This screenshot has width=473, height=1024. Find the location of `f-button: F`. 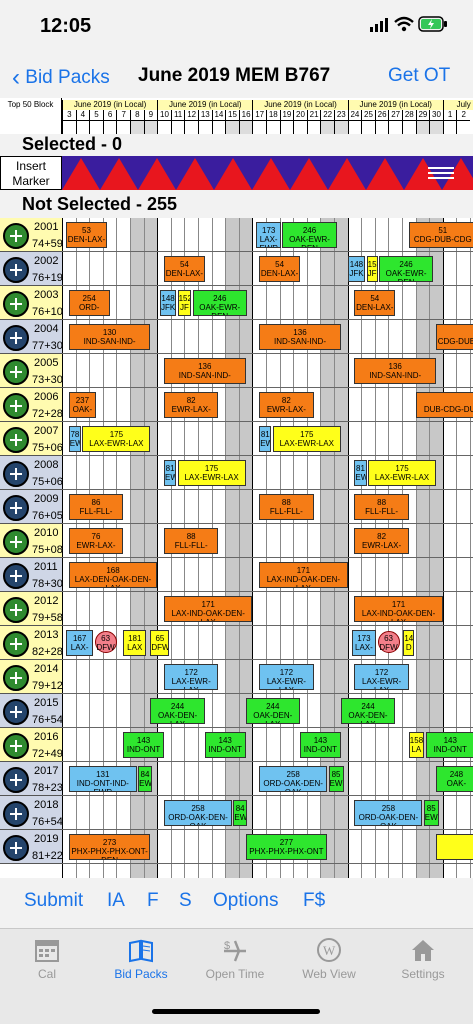

f-button: F is located at coordinates (153, 901).